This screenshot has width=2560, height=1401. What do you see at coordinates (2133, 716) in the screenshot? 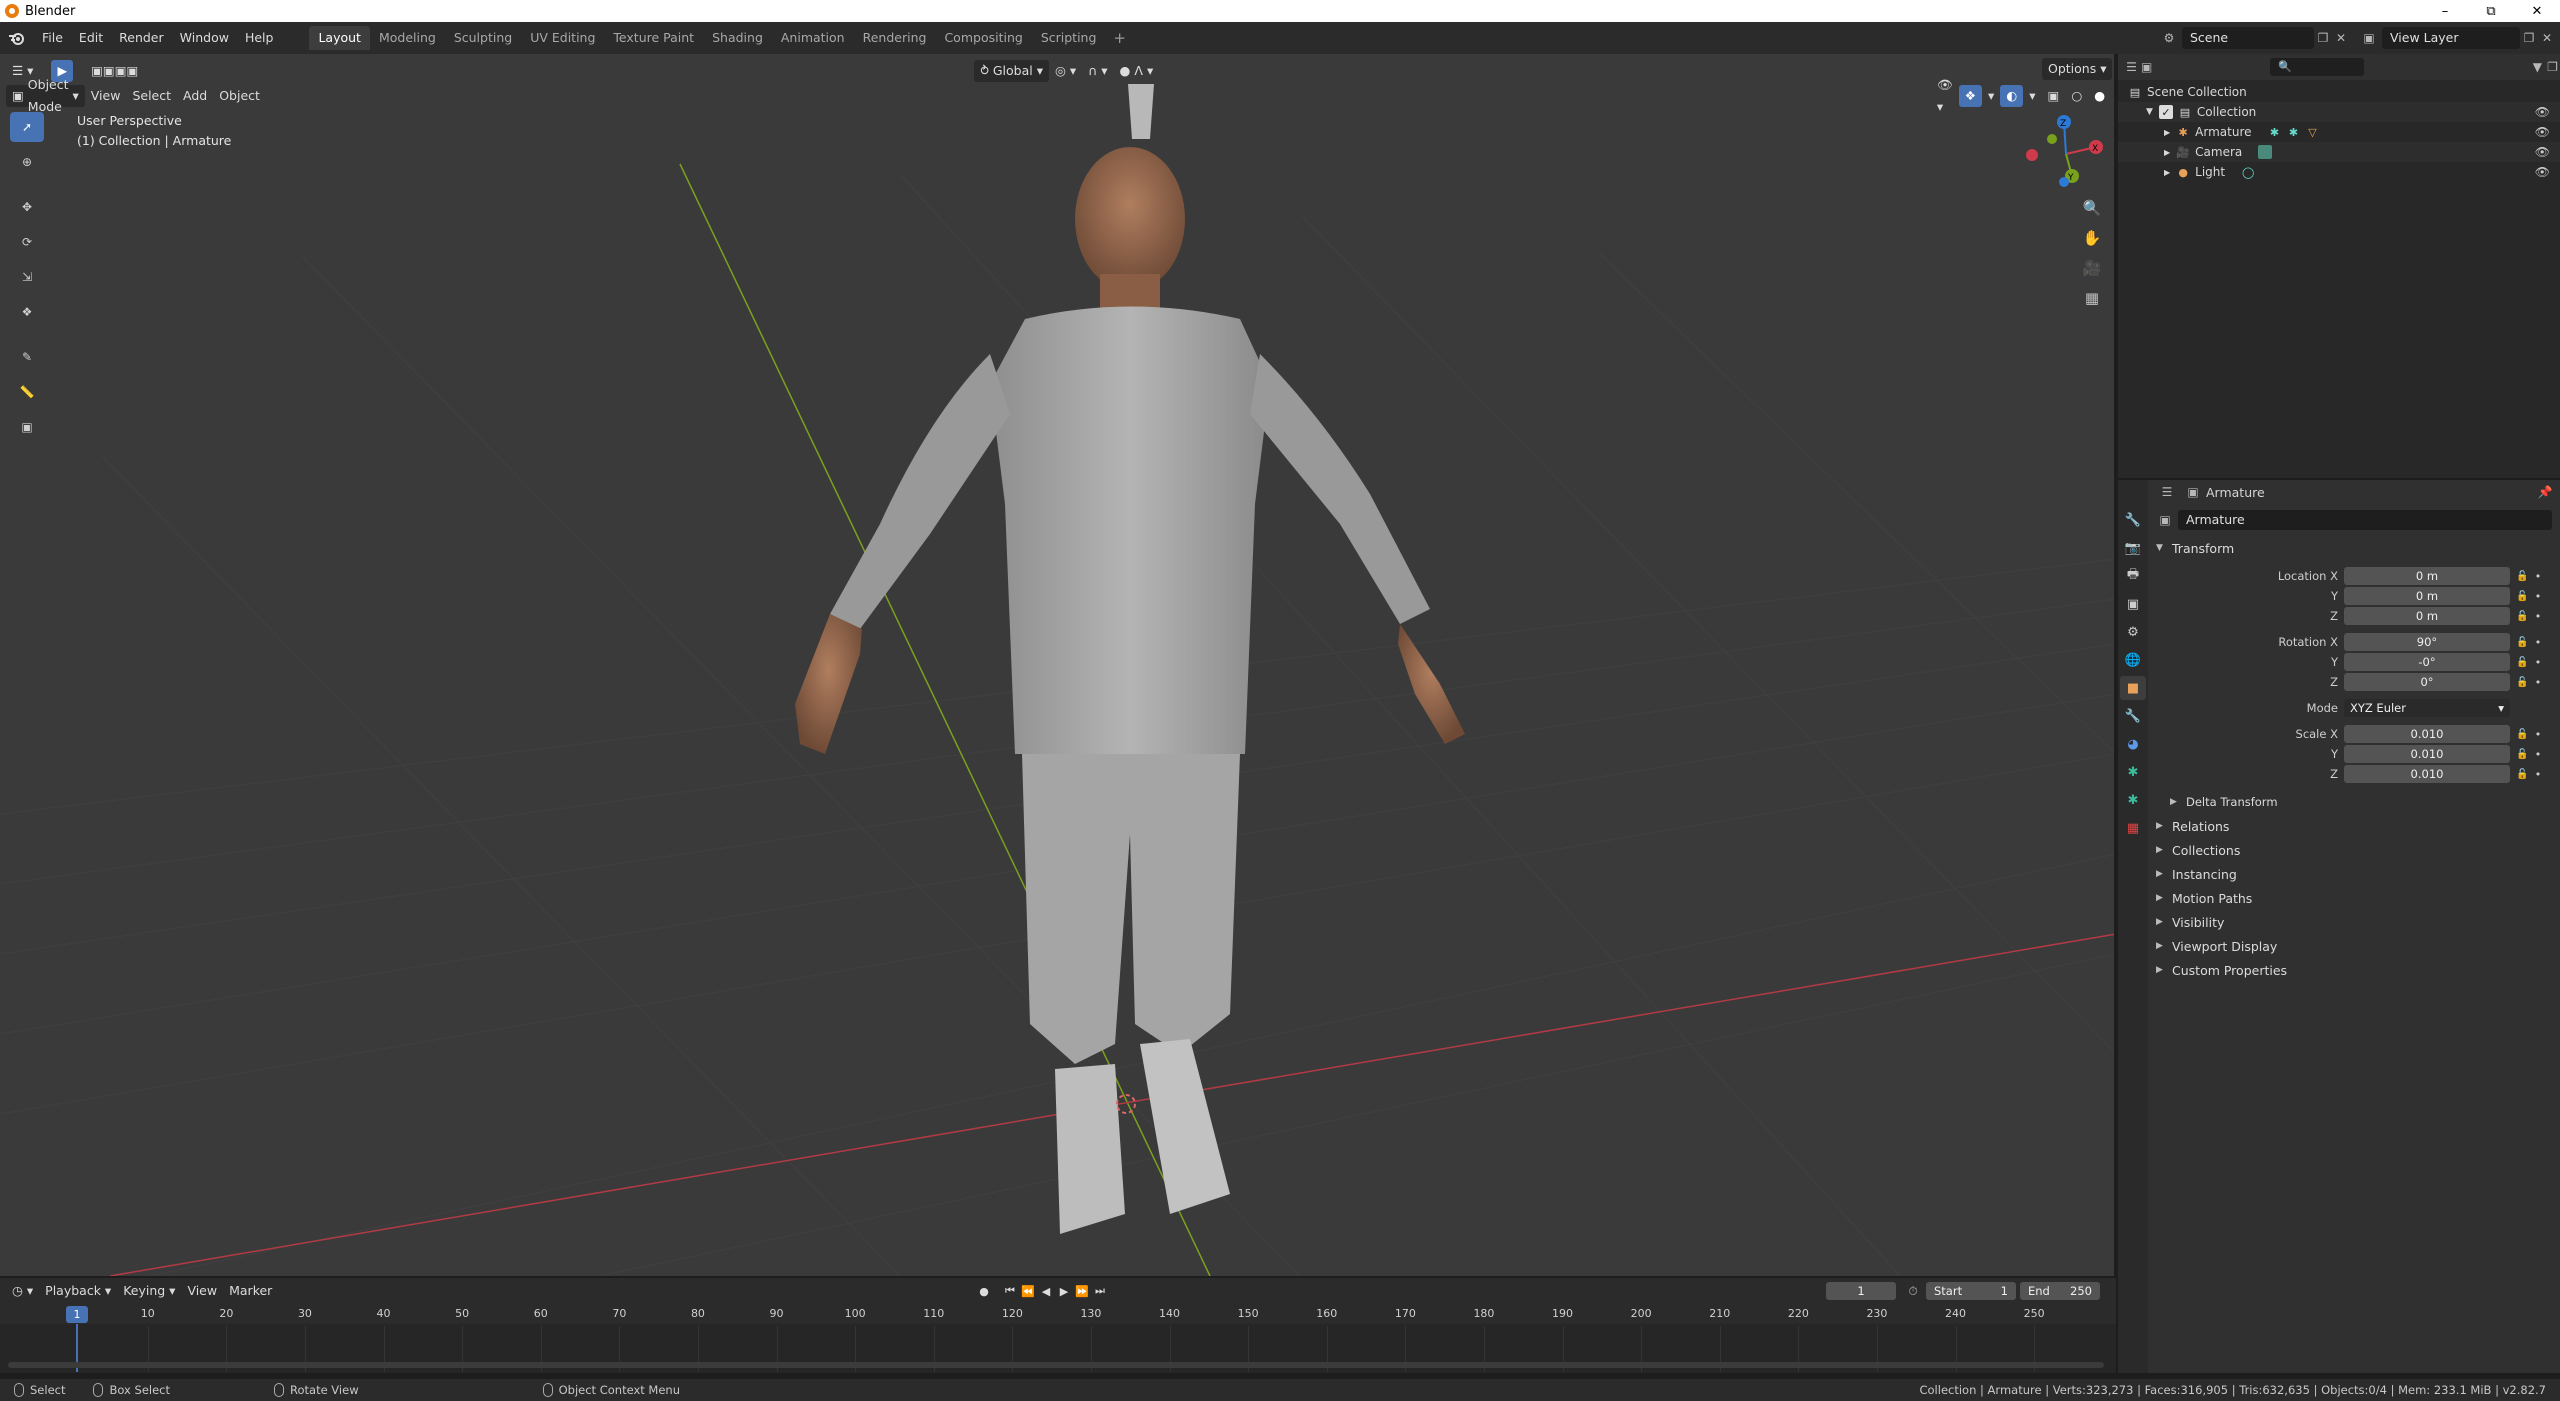
I see `modifier-tab-icon: 🔧` at bounding box center [2133, 716].